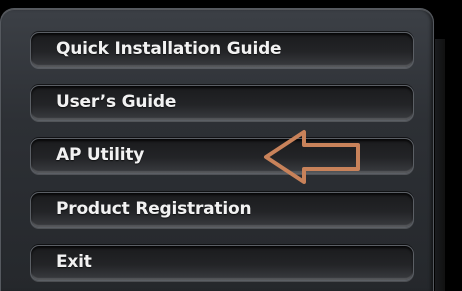  I want to click on users-guide-button: User’s Guide, so click(222, 103).